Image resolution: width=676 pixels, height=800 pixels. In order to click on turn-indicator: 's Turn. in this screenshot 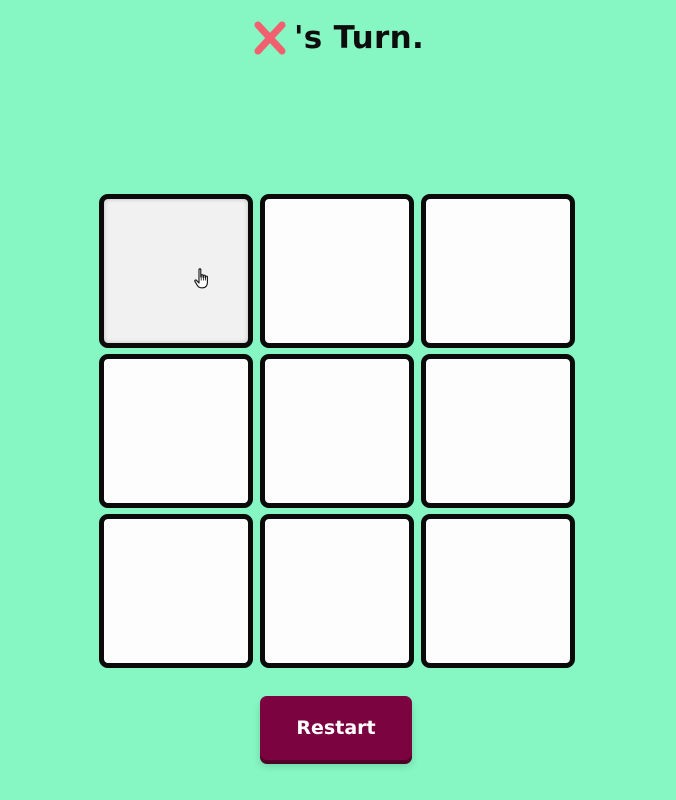, I will do `click(338, 38)`.